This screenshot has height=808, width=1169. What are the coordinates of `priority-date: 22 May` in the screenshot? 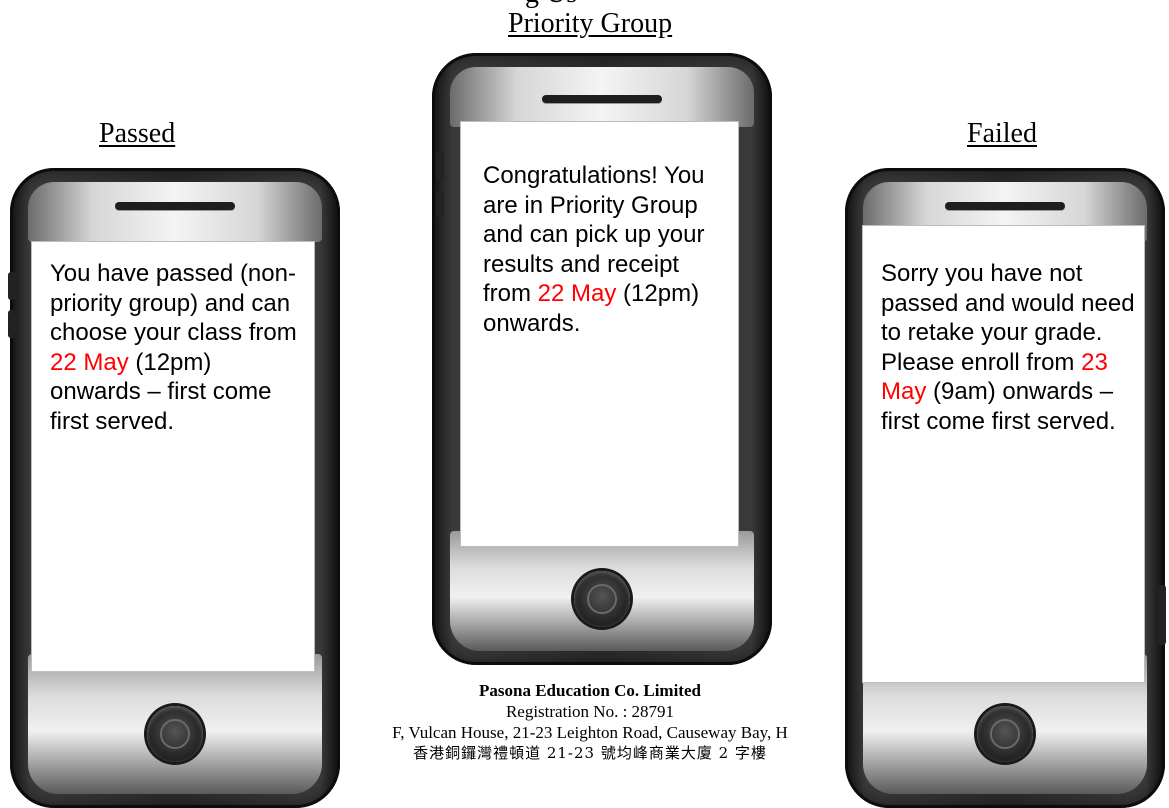 It's located at (577, 293).